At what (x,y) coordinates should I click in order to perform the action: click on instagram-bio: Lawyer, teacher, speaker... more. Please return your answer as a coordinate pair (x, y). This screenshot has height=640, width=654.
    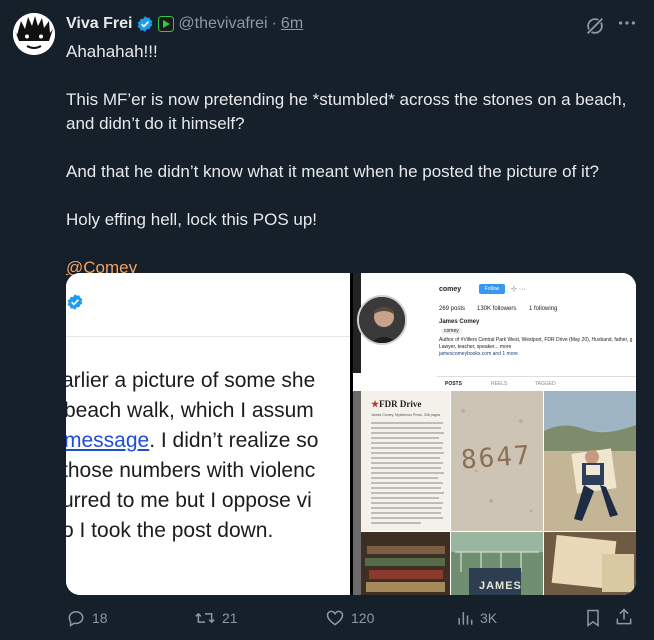
    Looking at the image, I should click on (475, 347).